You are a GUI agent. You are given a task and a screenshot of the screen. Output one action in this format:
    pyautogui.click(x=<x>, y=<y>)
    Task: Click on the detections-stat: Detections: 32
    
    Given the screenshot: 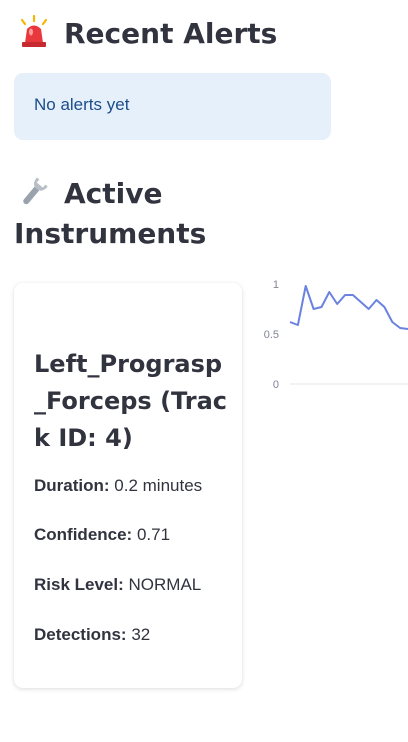 What is the action you would take?
    pyautogui.click(x=92, y=635)
    